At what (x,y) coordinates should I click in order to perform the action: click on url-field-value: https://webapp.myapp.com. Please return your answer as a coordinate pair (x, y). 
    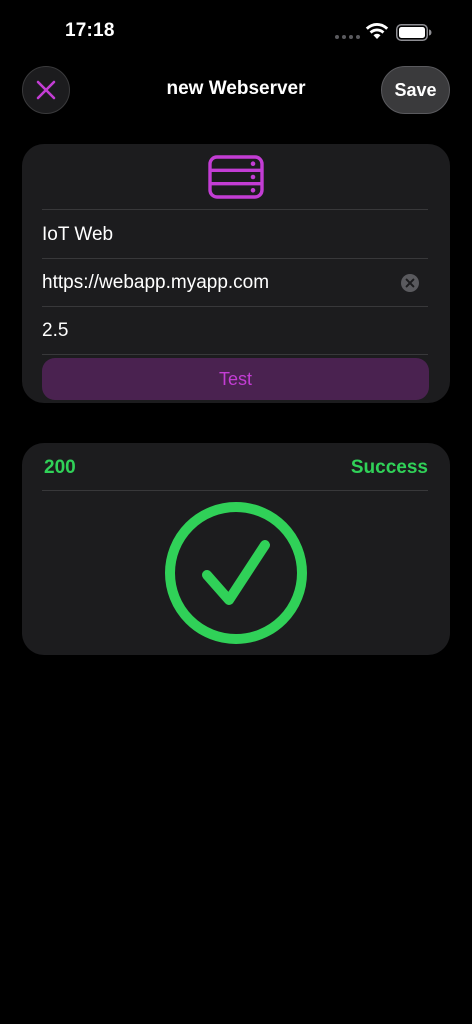
    Looking at the image, I should click on (156, 282).